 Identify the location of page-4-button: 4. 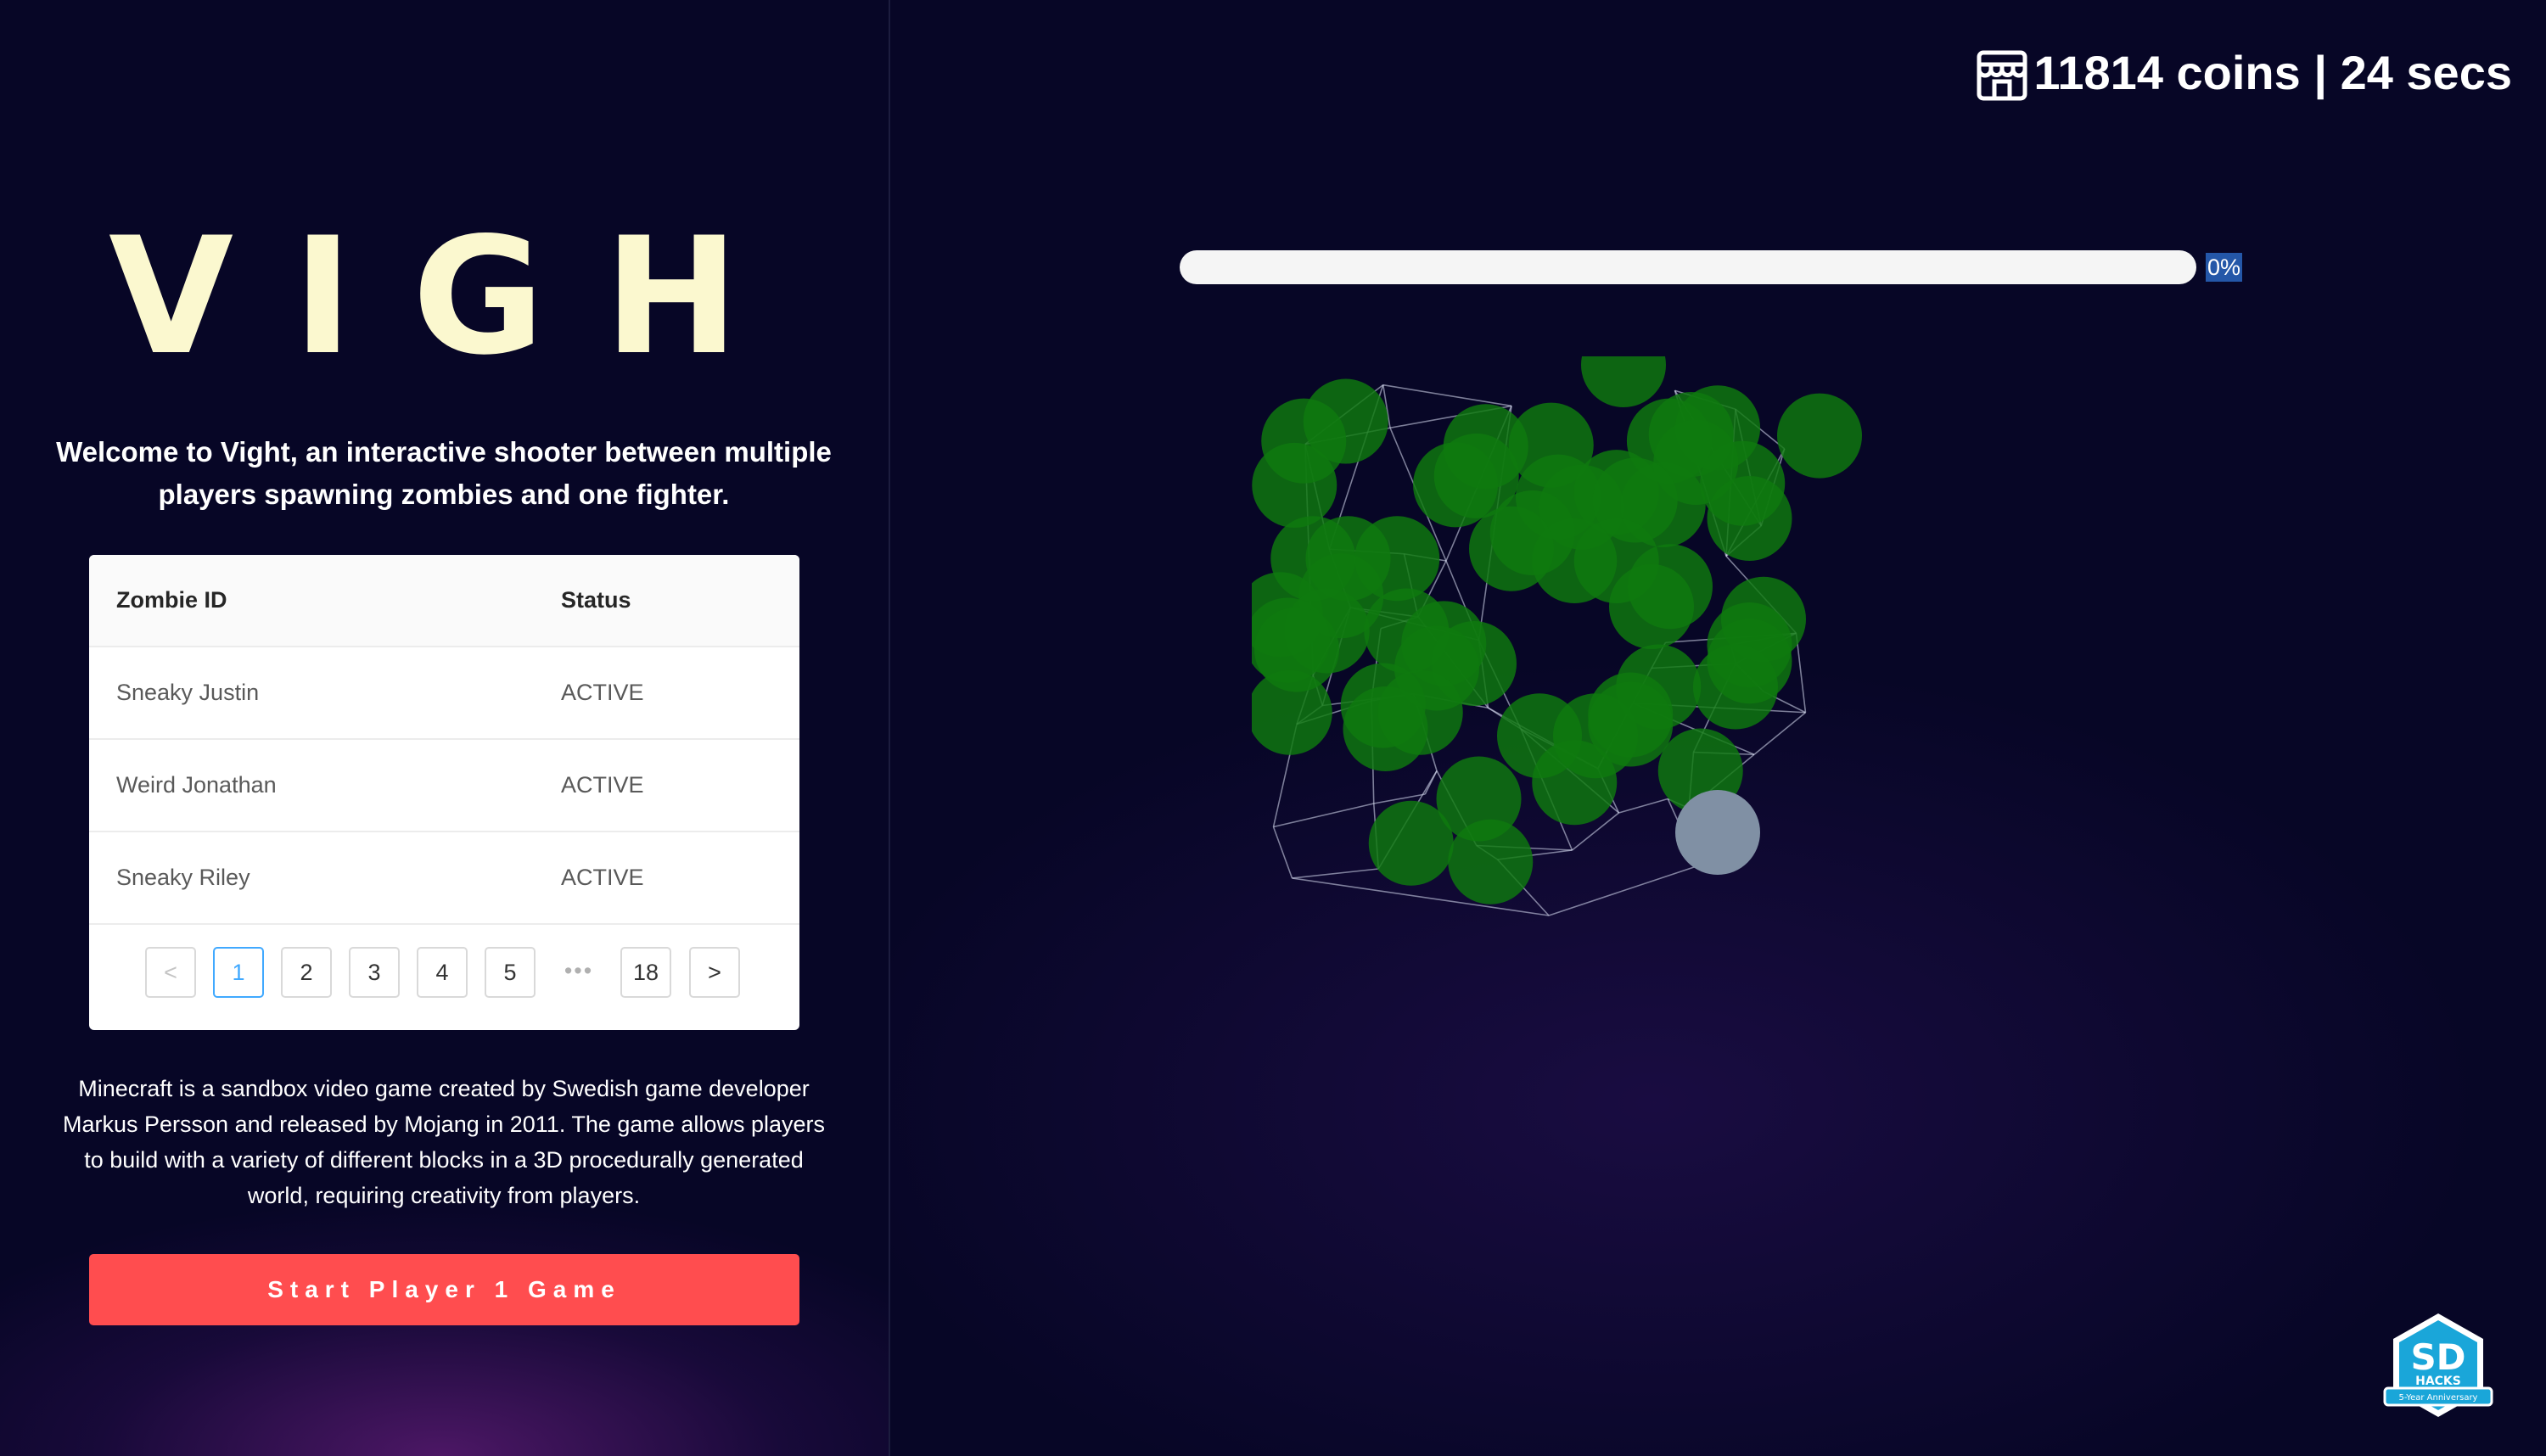
(442, 972).